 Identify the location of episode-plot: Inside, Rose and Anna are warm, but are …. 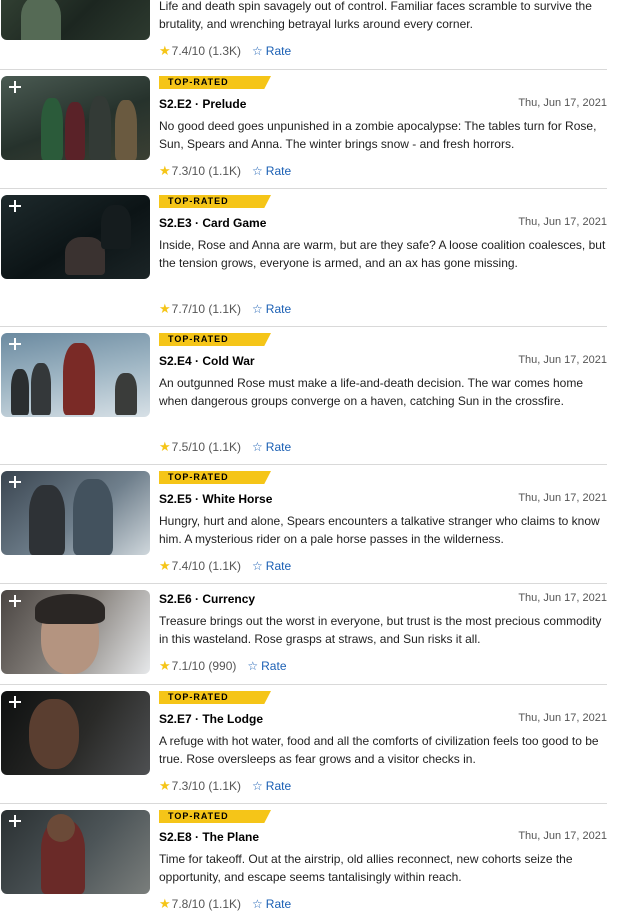
(382, 254).